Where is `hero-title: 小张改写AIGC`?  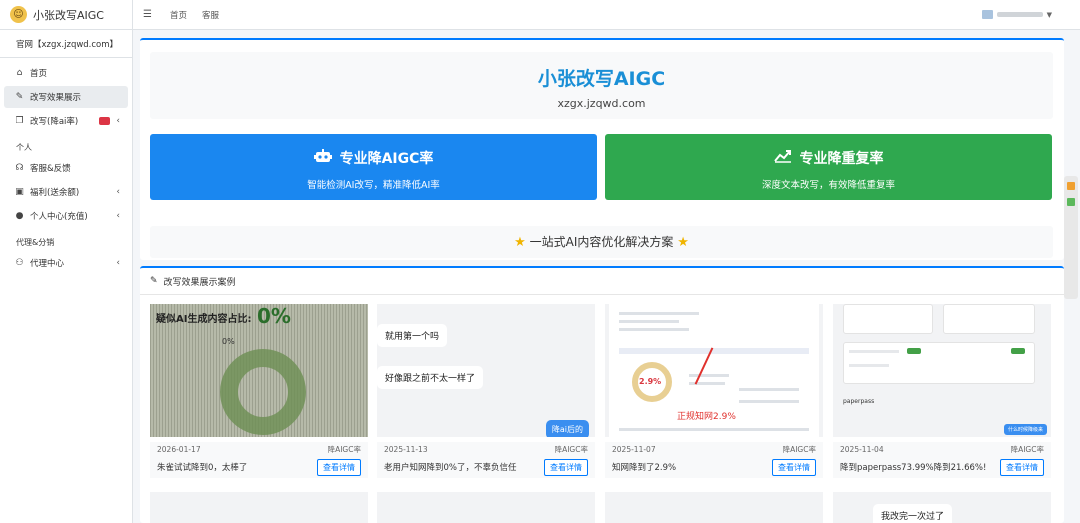 hero-title: 小张改写AIGC is located at coordinates (601, 79).